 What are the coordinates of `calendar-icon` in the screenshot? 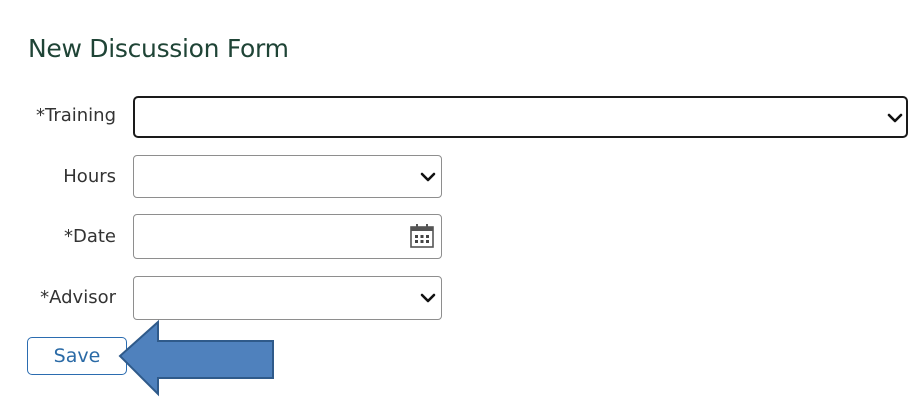 It's located at (422, 236).